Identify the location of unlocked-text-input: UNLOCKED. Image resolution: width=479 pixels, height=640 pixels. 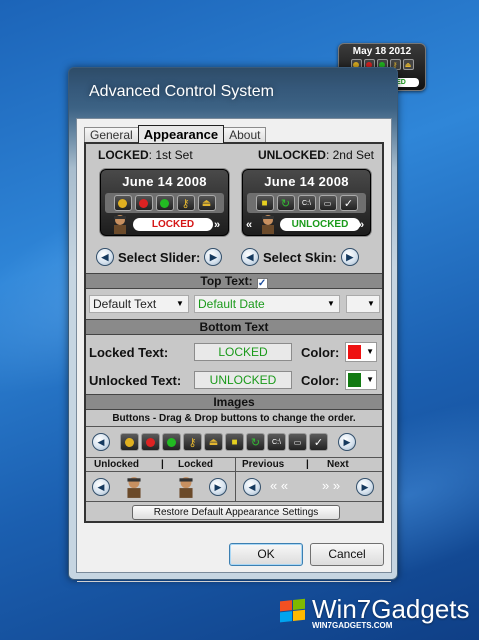
(243, 380).